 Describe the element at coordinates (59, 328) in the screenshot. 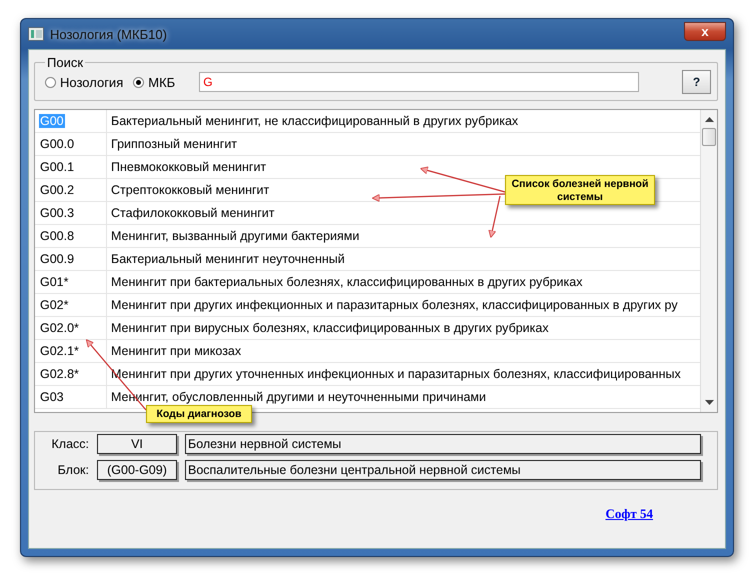

I see `code-cell: G02.0*` at that location.